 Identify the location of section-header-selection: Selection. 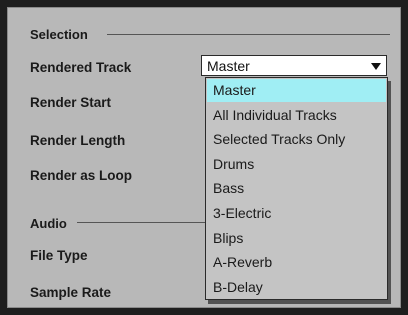
(59, 34).